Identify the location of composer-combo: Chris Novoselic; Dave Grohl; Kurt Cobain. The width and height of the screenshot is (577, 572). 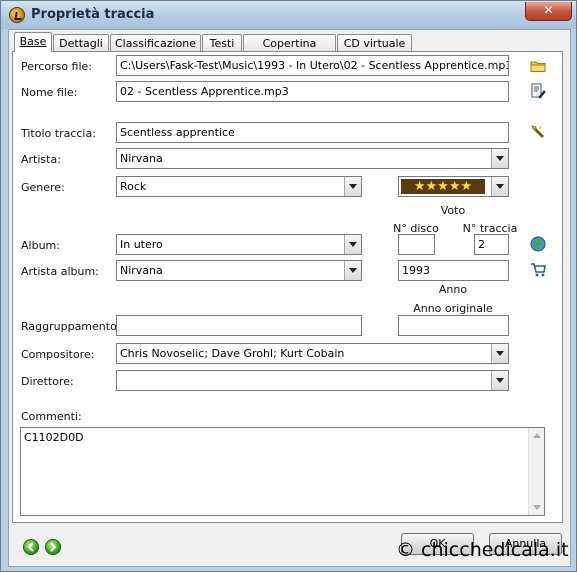
(312, 353).